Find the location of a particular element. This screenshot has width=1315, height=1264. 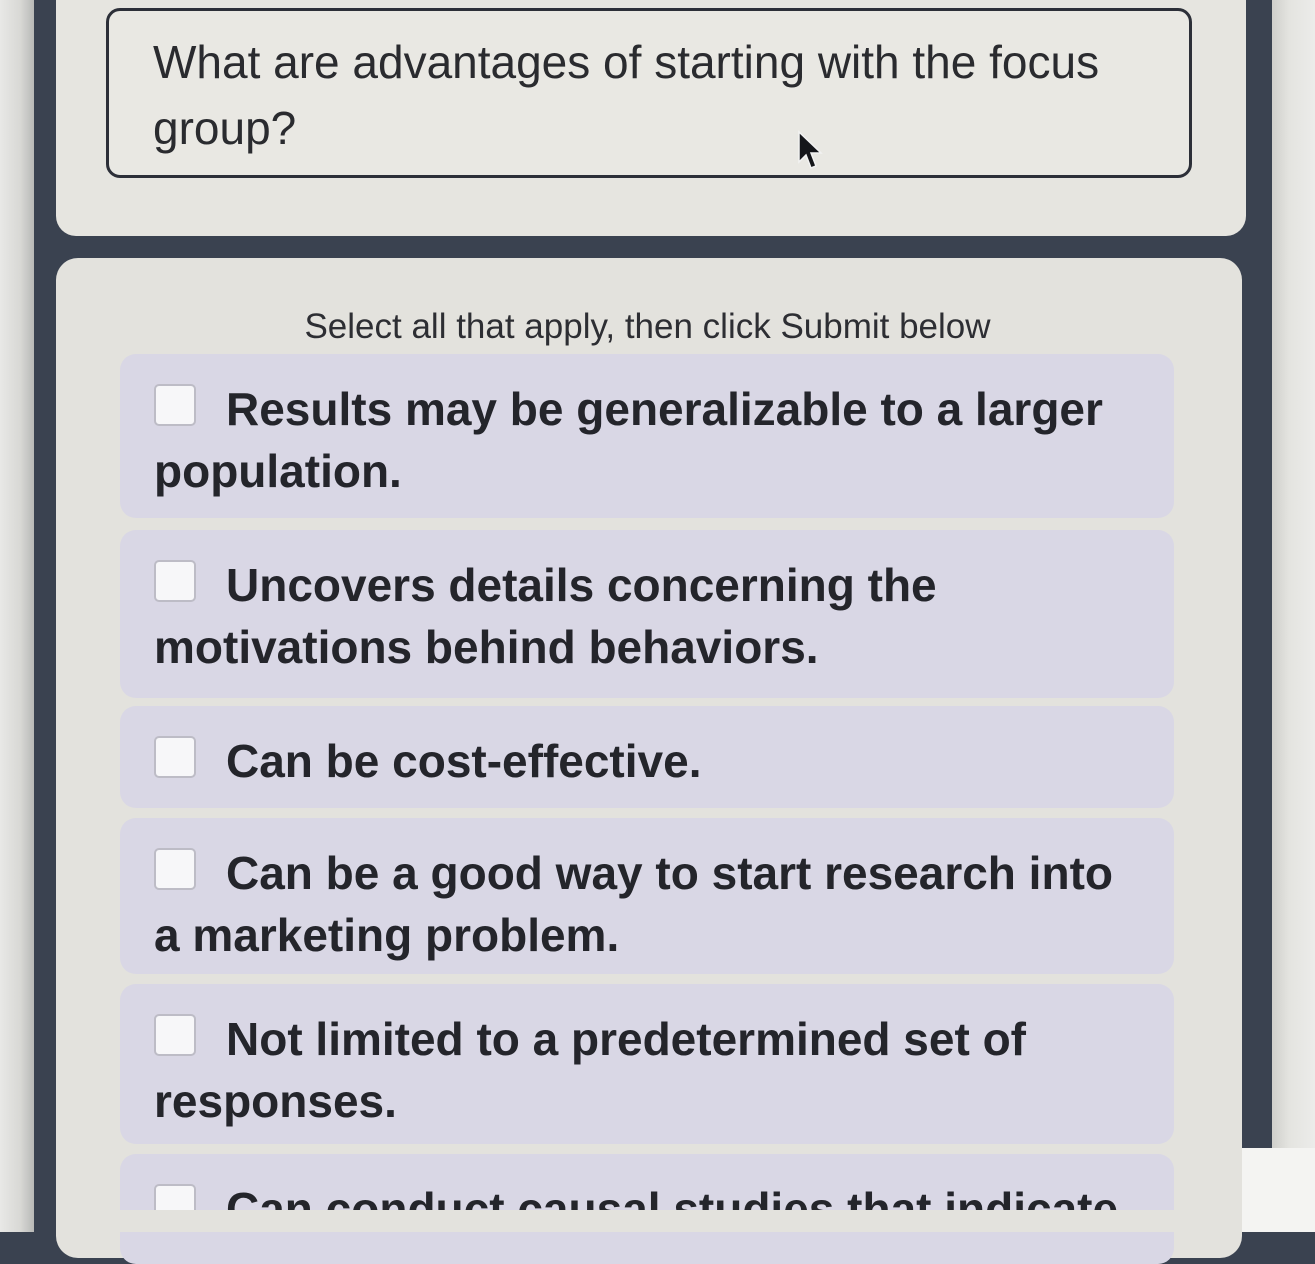

screen-corner is located at coordinates (1277, 1190).